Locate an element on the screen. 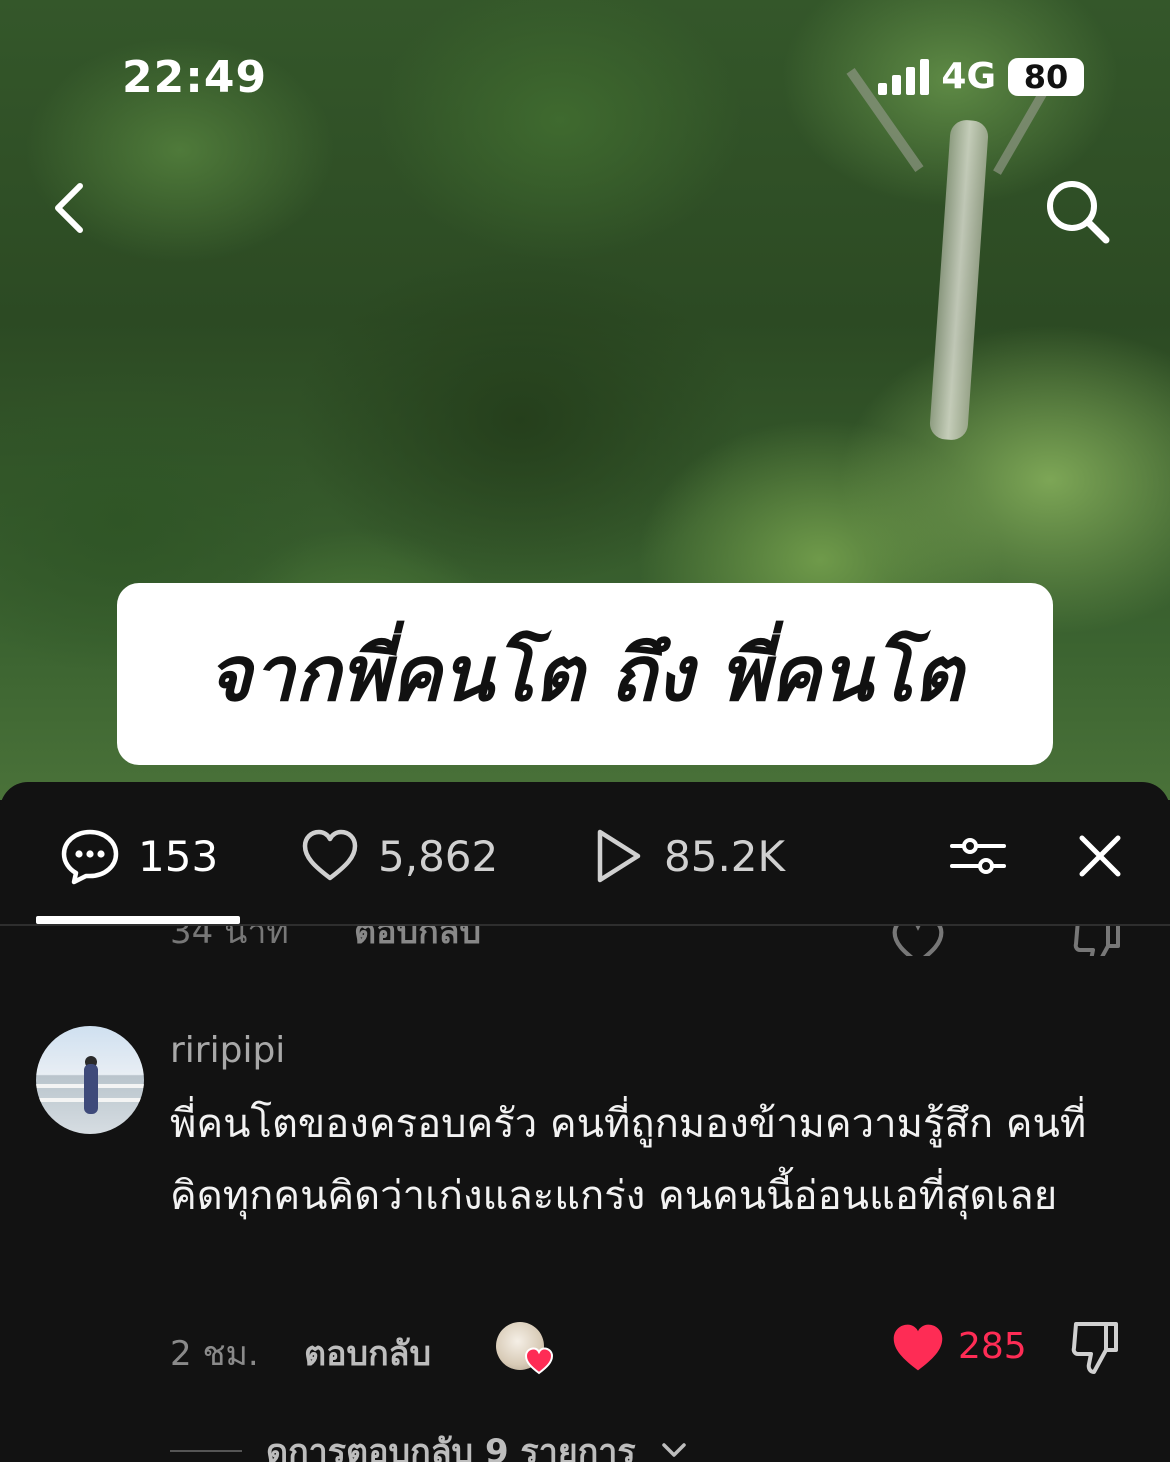 This screenshot has height=1462, width=1170. heart-filled-icon is located at coordinates (539, 1361).